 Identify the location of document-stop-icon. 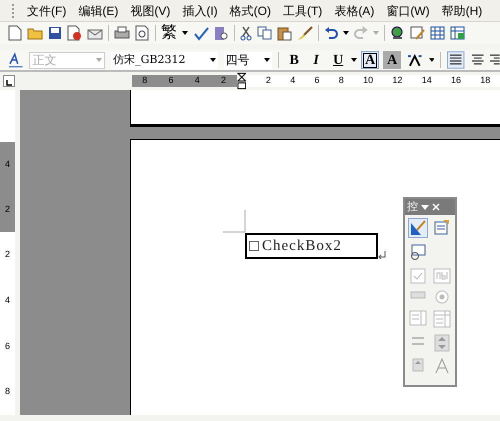
(74, 33).